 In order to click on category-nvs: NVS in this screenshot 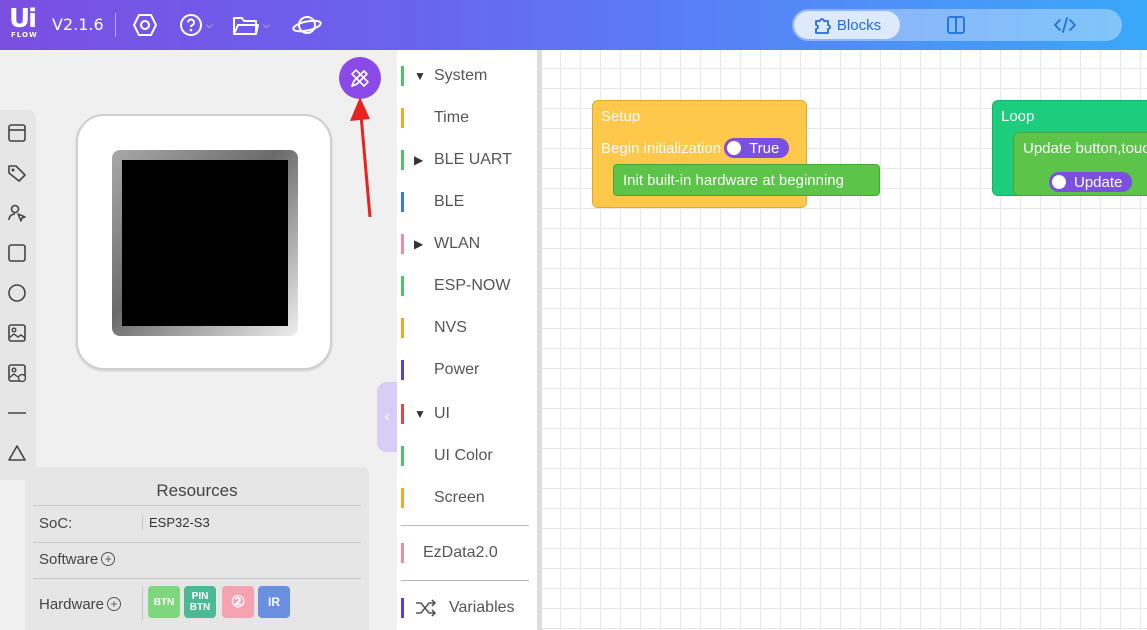, I will do `click(467, 328)`.